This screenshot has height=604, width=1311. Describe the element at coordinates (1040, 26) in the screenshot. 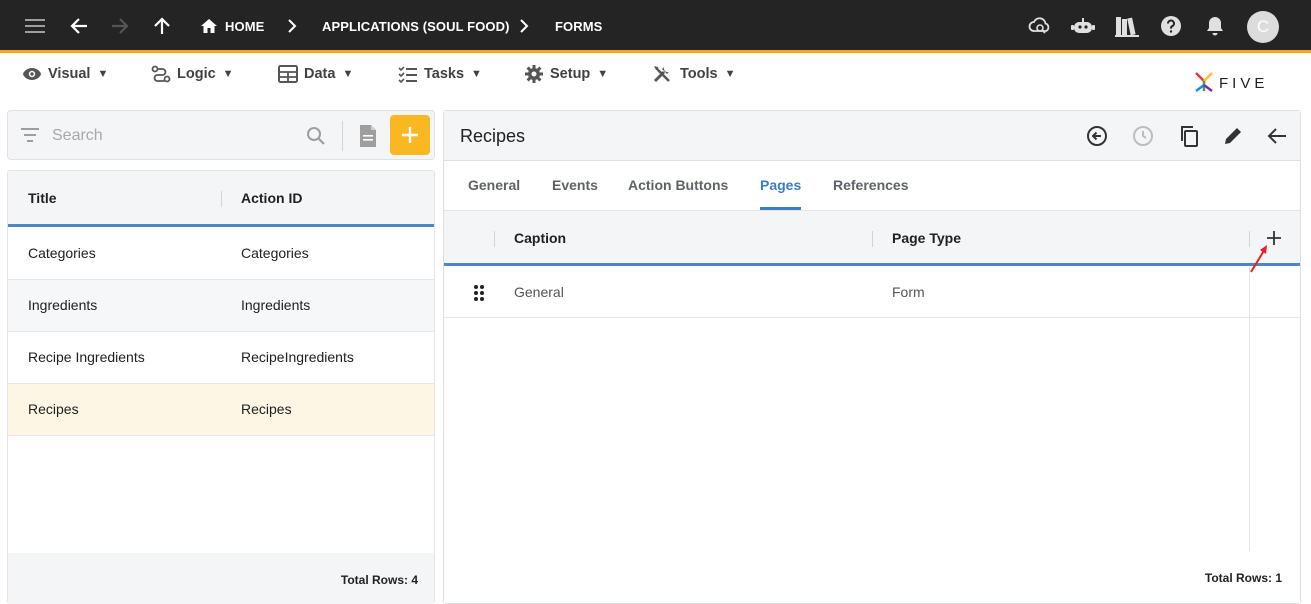

I see `cloud-deploy-icon` at that location.